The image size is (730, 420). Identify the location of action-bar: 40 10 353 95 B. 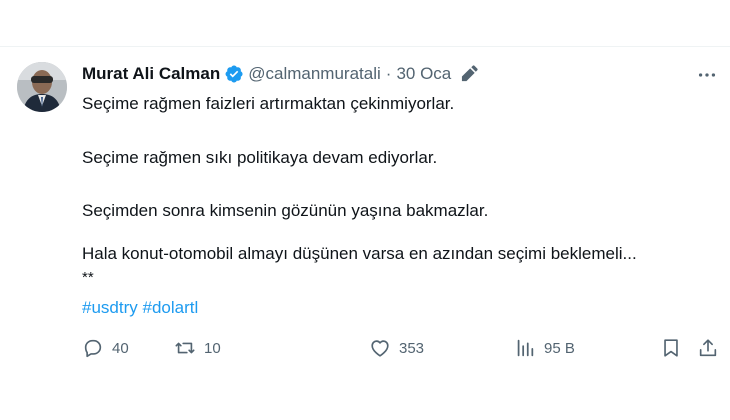
(402, 348).